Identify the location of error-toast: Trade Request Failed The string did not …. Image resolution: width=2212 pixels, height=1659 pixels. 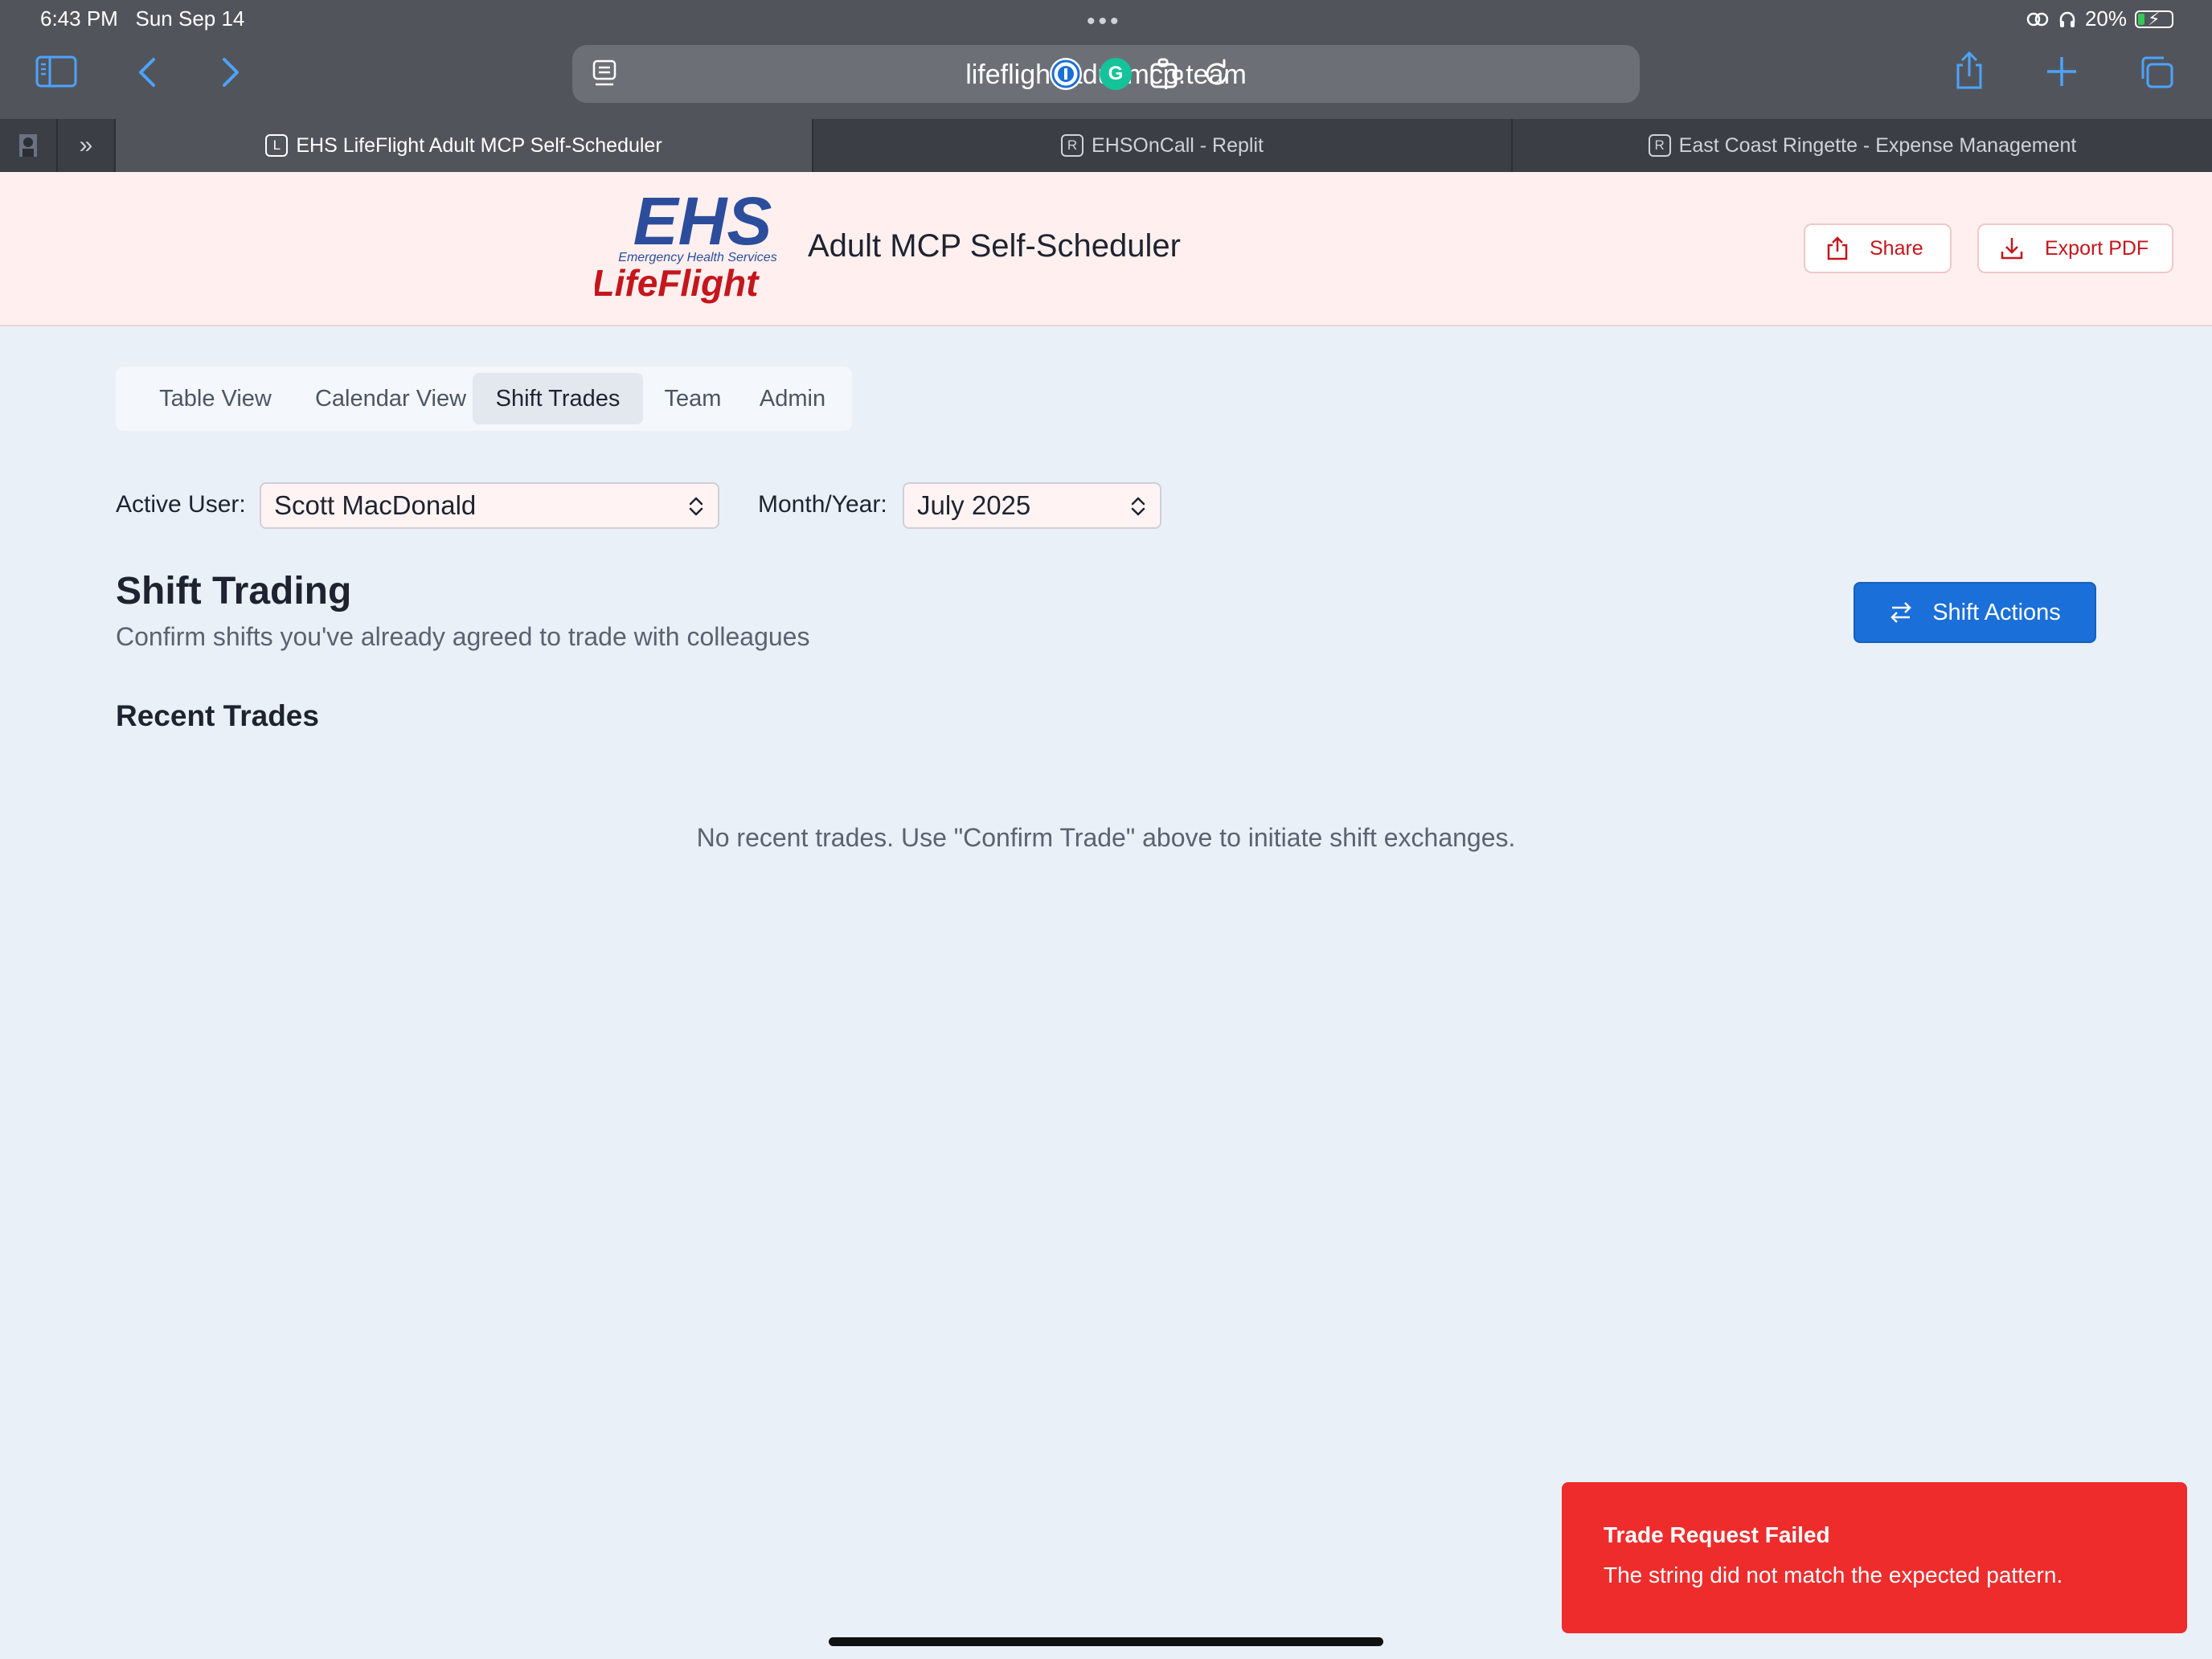
(1875, 1557).